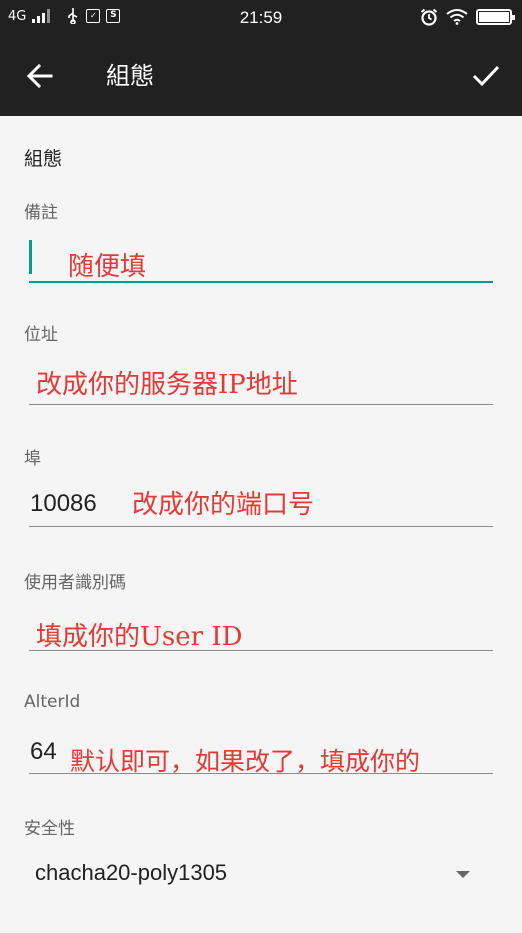 Image resolution: width=522 pixels, height=933 pixels. What do you see at coordinates (261, 404) in the screenshot?
I see `address-underline` at bounding box center [261, 404].